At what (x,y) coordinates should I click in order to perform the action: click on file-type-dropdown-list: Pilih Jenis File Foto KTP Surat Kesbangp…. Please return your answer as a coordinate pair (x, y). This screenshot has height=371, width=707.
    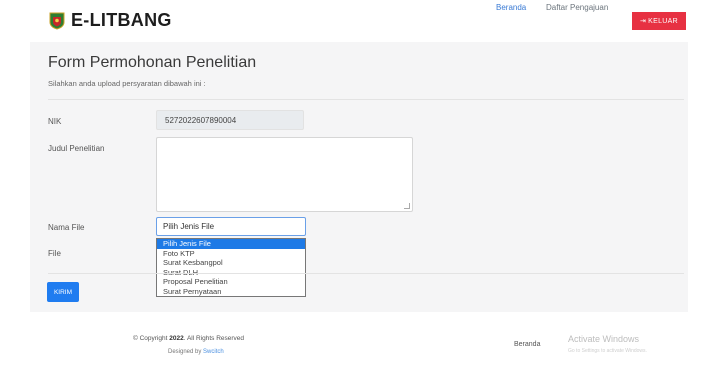
    Looking at the image, I should click on (231, 267).